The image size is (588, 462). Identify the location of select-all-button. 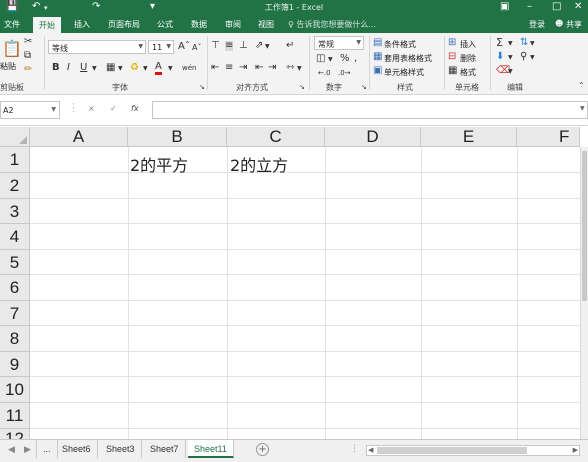
(15, 137).